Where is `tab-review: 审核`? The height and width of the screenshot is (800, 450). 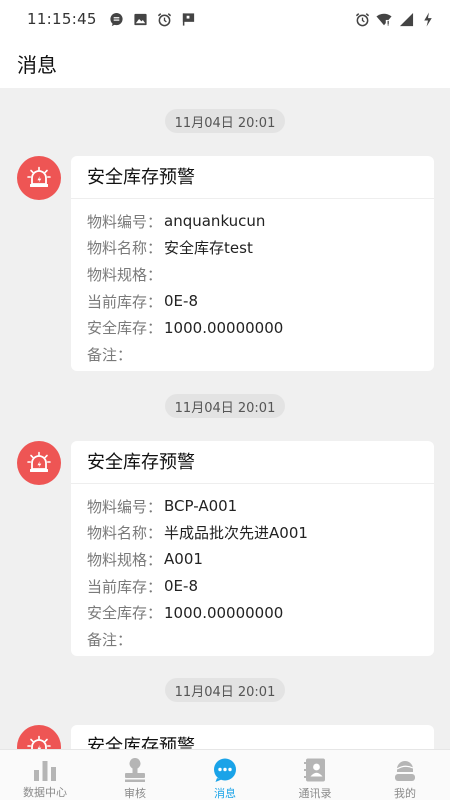
tab-review: 审核 is located at coordinates (135, 775).